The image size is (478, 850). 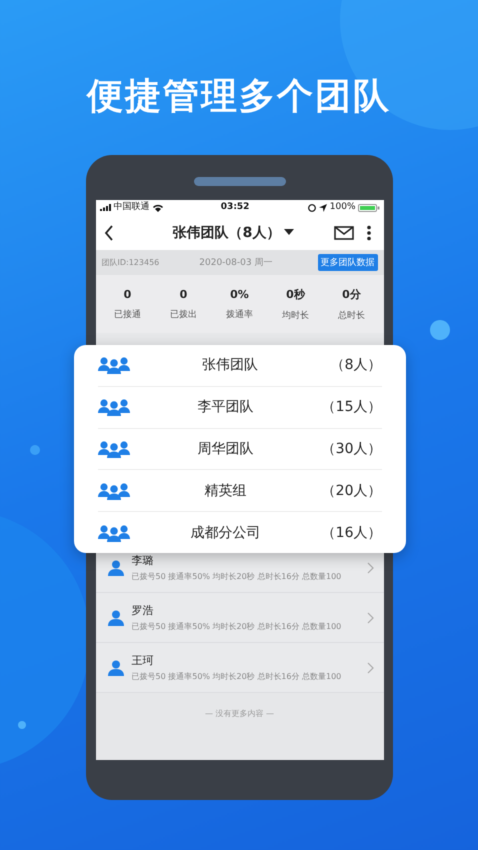 I want to click on member-name: 王珂, so click(x=143, y=660).